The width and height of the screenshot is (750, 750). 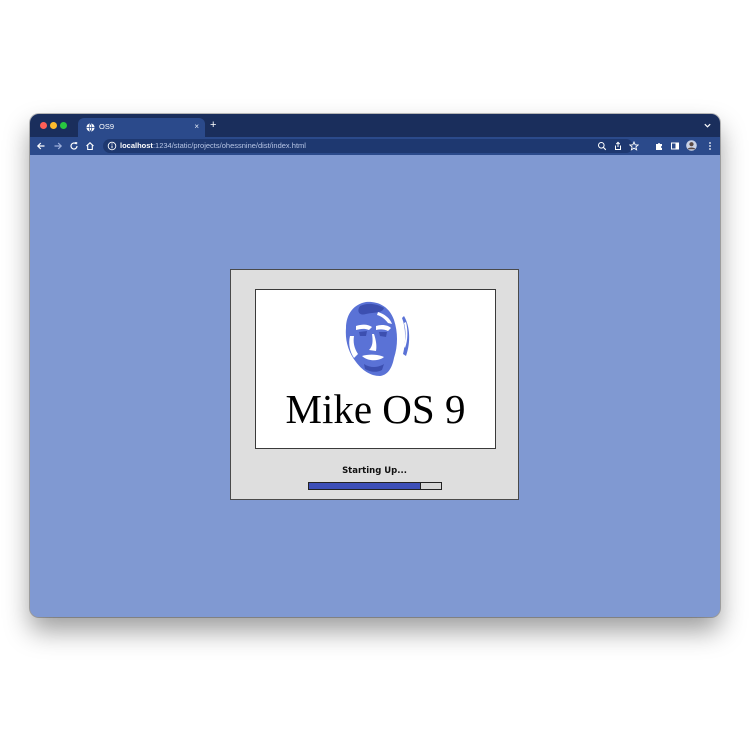 I want to click on arrow-right-icon, so click(x=58, y=146).